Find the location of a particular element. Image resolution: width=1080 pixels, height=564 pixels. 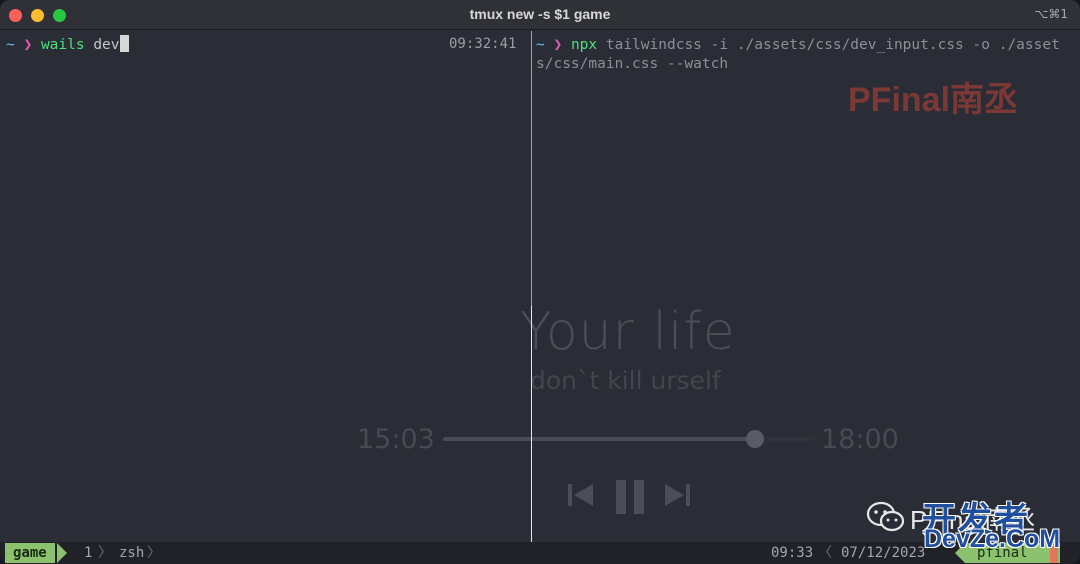

pane-divider is located at coordinates (531, 424).